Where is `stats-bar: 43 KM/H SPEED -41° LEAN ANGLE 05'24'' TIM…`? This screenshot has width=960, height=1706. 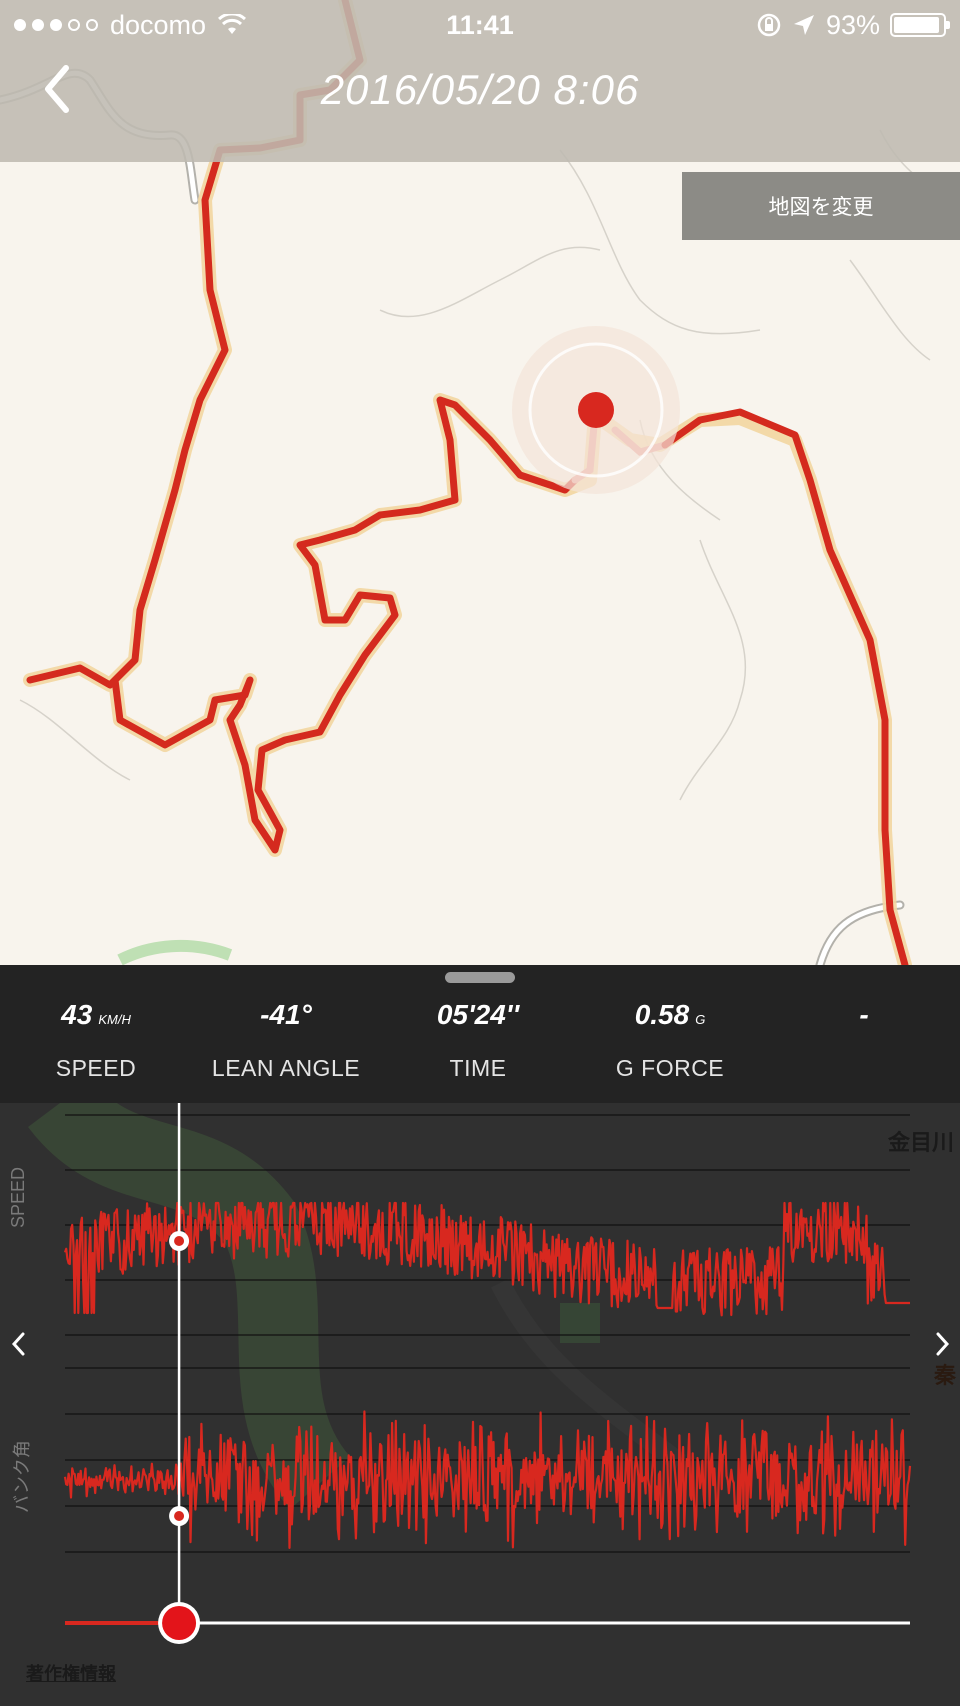
stats-bar: 43 KM/H SPEED -41° LEAN ANGLE 05'24'' TIM… is located at coordinates (480, 1034).